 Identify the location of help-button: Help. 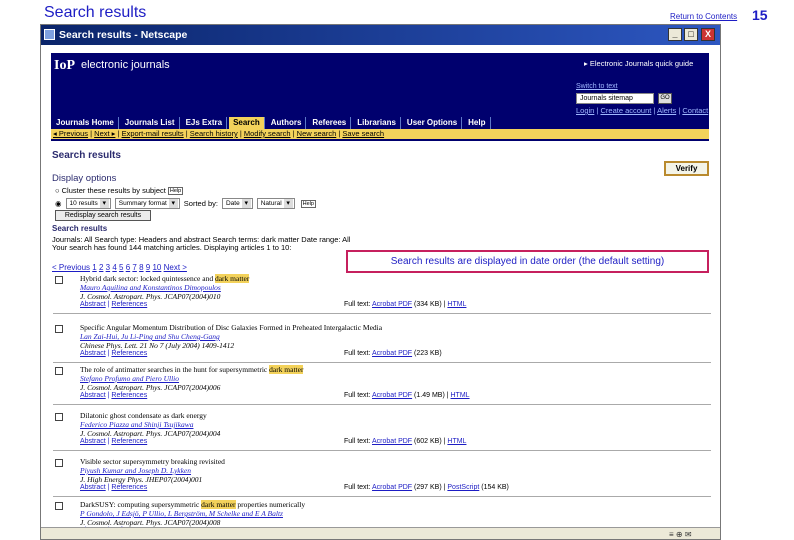
(175, 191).